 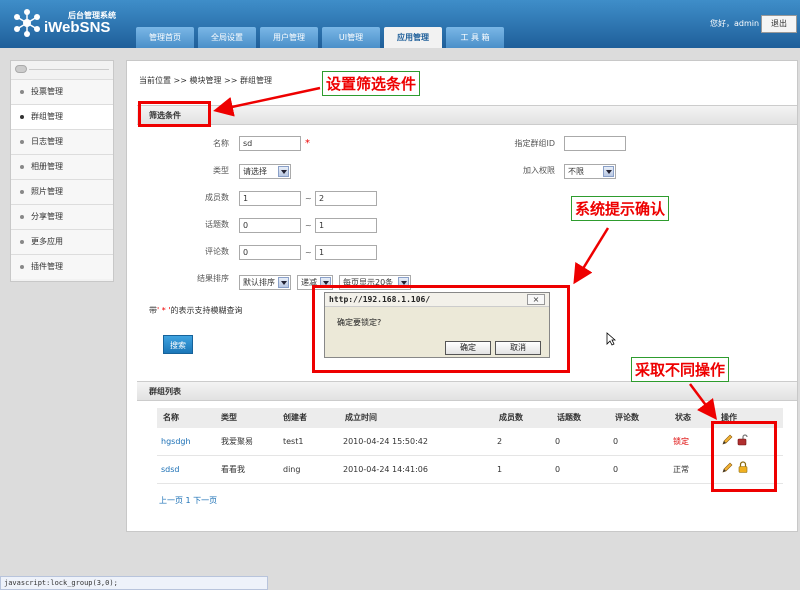 I want to click on logout-button: 退出, so click(x=779, y=24).